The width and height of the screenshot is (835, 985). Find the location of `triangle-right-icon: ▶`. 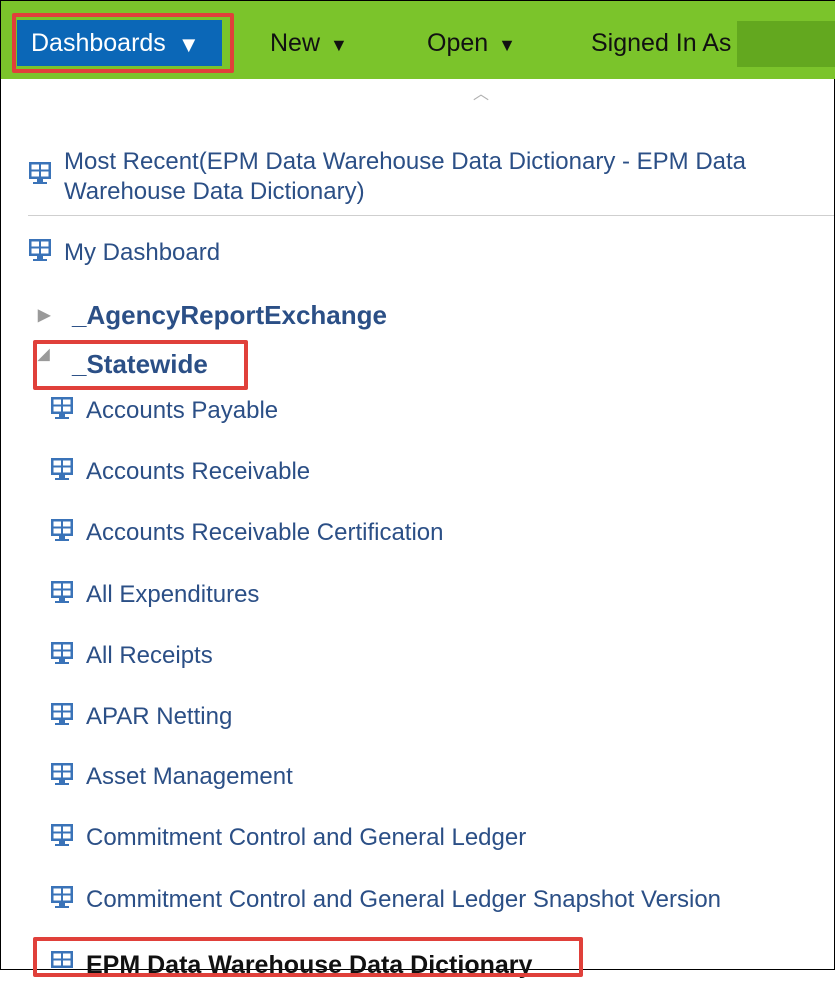

triangle-right-icon: ▶ is located at coordinates (55, 315).